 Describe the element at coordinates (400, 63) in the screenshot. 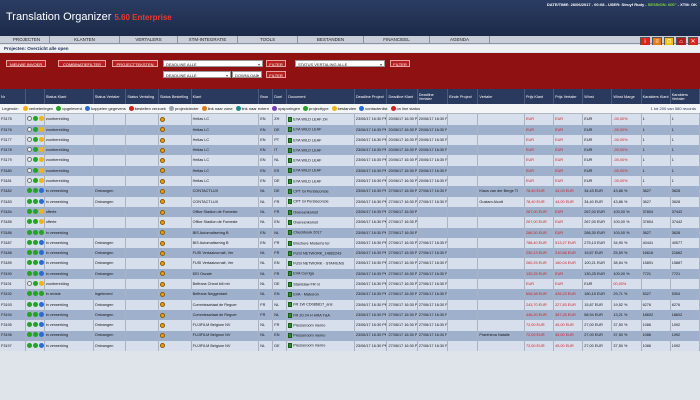

I see `filter-button-3: FILTER` at that location.